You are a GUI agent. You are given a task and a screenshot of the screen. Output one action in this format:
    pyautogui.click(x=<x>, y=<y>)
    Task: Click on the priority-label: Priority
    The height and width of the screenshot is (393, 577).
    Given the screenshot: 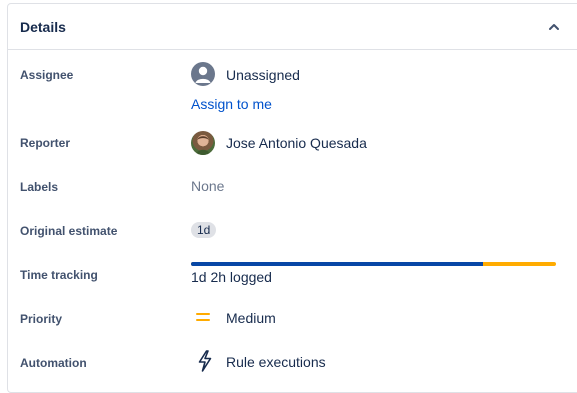 What is the action you would take?
    pyautogui.click(x=41, y=319)
    